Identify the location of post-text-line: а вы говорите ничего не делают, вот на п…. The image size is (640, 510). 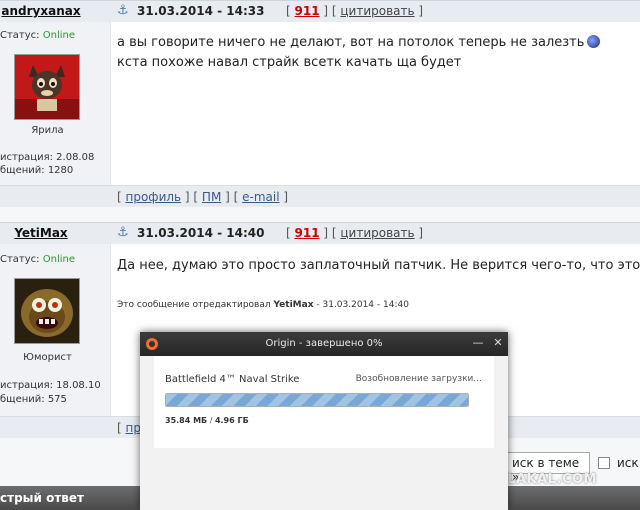
(359, 42).